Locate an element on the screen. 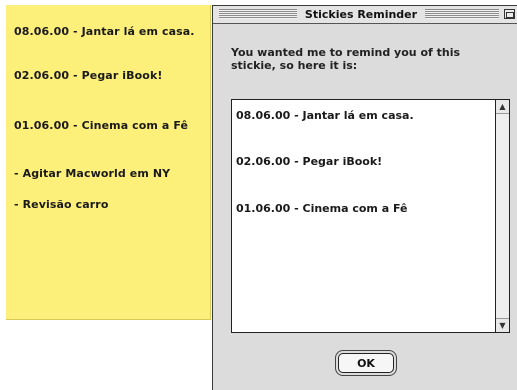  vertical-scrollbar: ▲ ▼ is located at coordinates (502, 216).